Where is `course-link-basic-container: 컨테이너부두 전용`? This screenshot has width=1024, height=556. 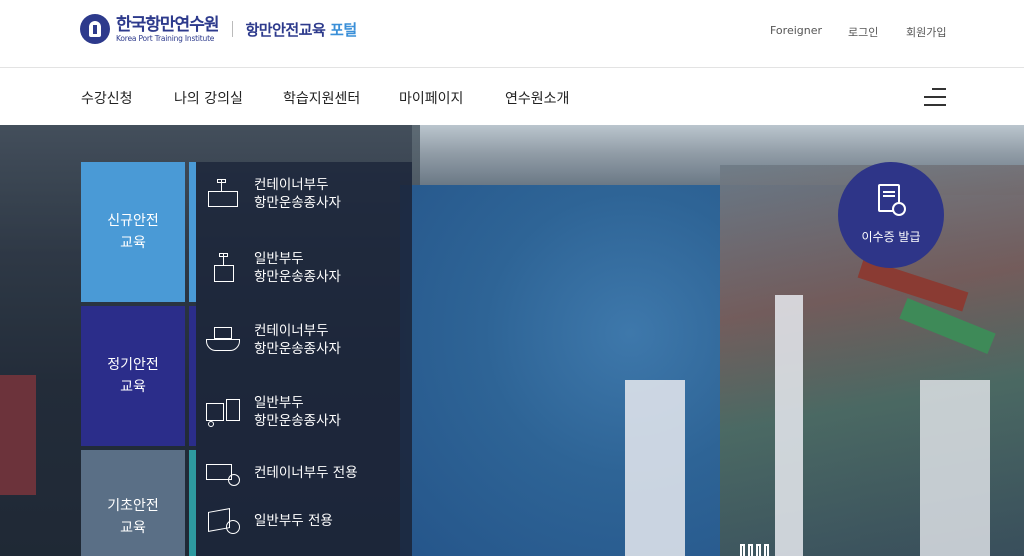 course-link-basic-container: 컨테이너부두 전용 is located at coordinates (281, 473).